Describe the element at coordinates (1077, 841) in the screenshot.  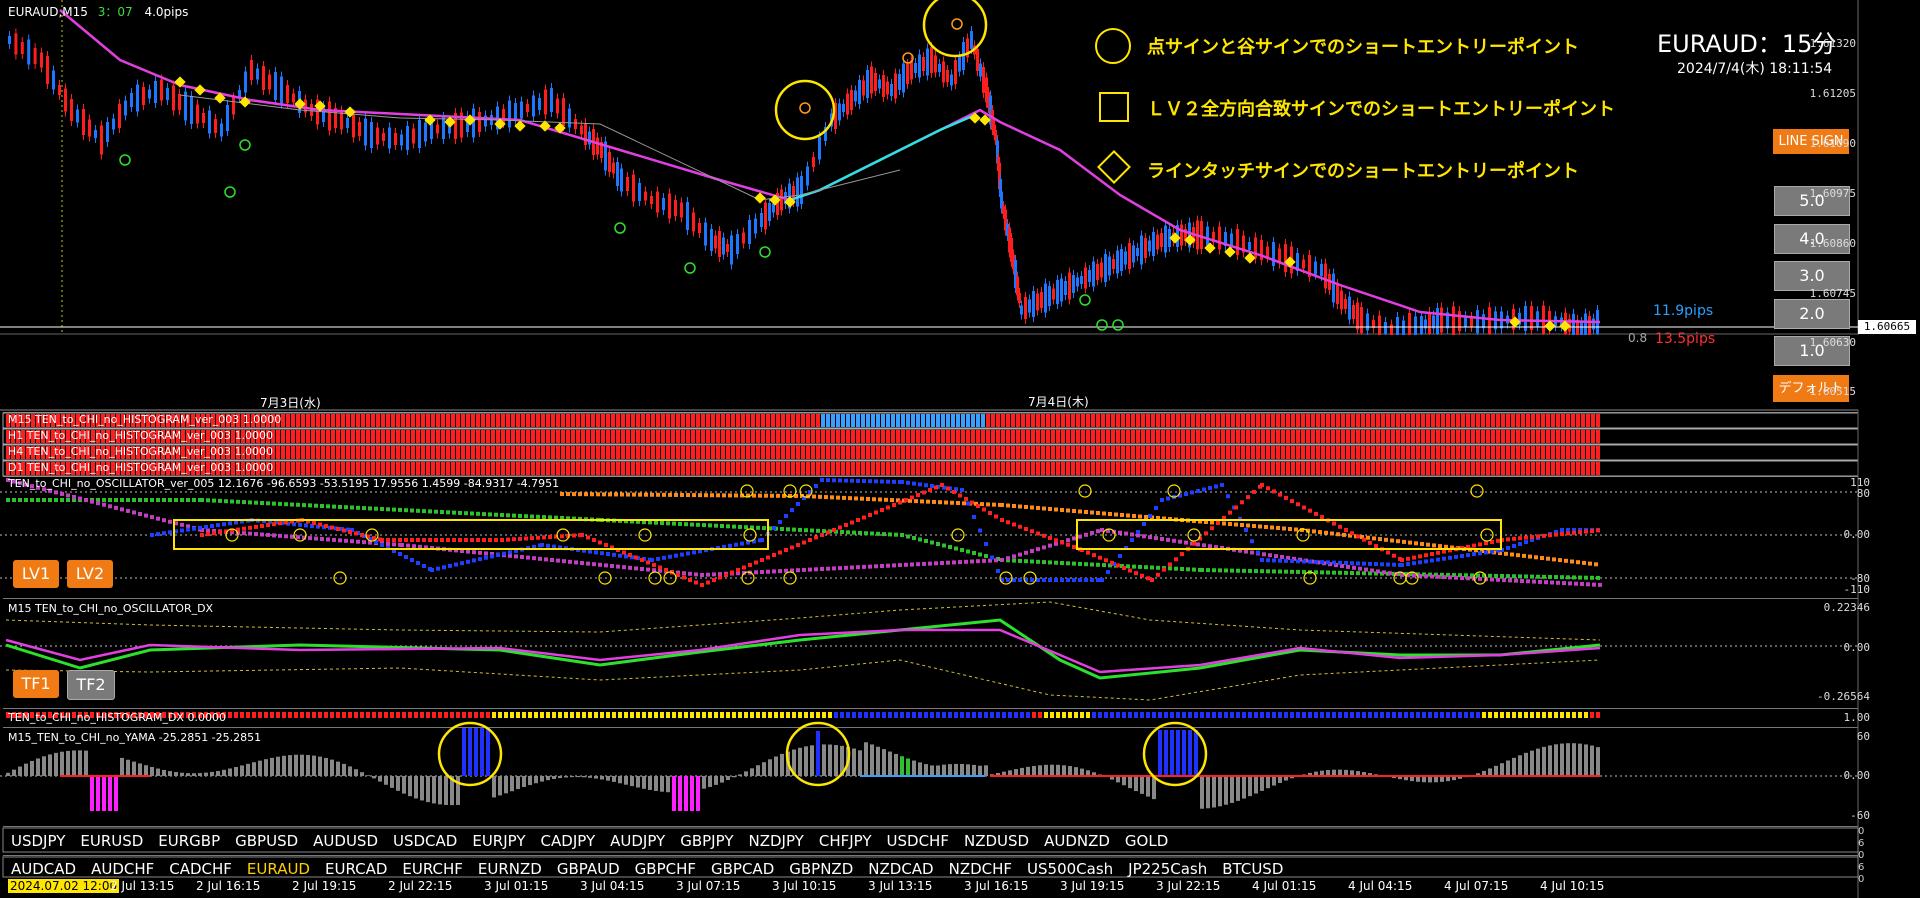
I see `symbol-audnzd: AUDNZD` at that location.